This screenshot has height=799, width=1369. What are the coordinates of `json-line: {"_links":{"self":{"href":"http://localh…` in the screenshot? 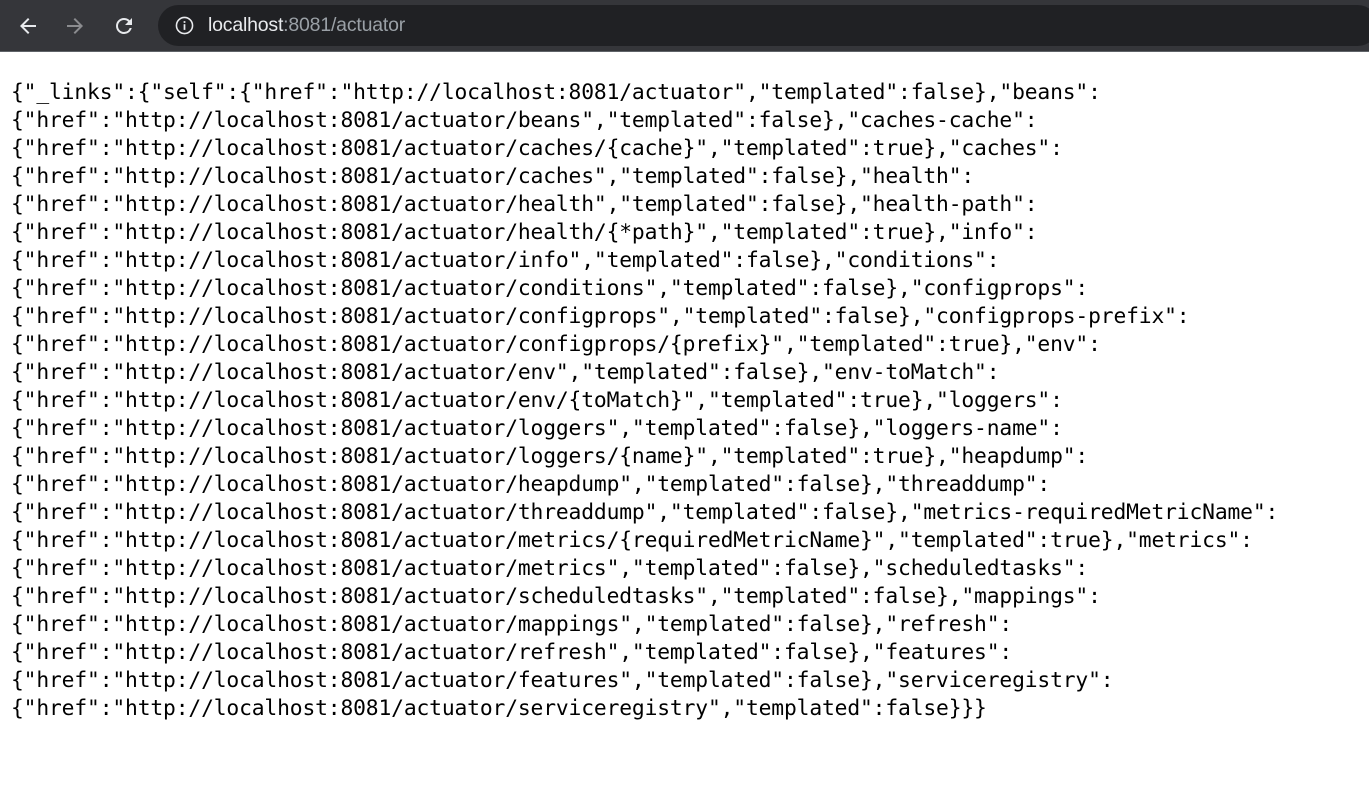 It's located at (556, 92).